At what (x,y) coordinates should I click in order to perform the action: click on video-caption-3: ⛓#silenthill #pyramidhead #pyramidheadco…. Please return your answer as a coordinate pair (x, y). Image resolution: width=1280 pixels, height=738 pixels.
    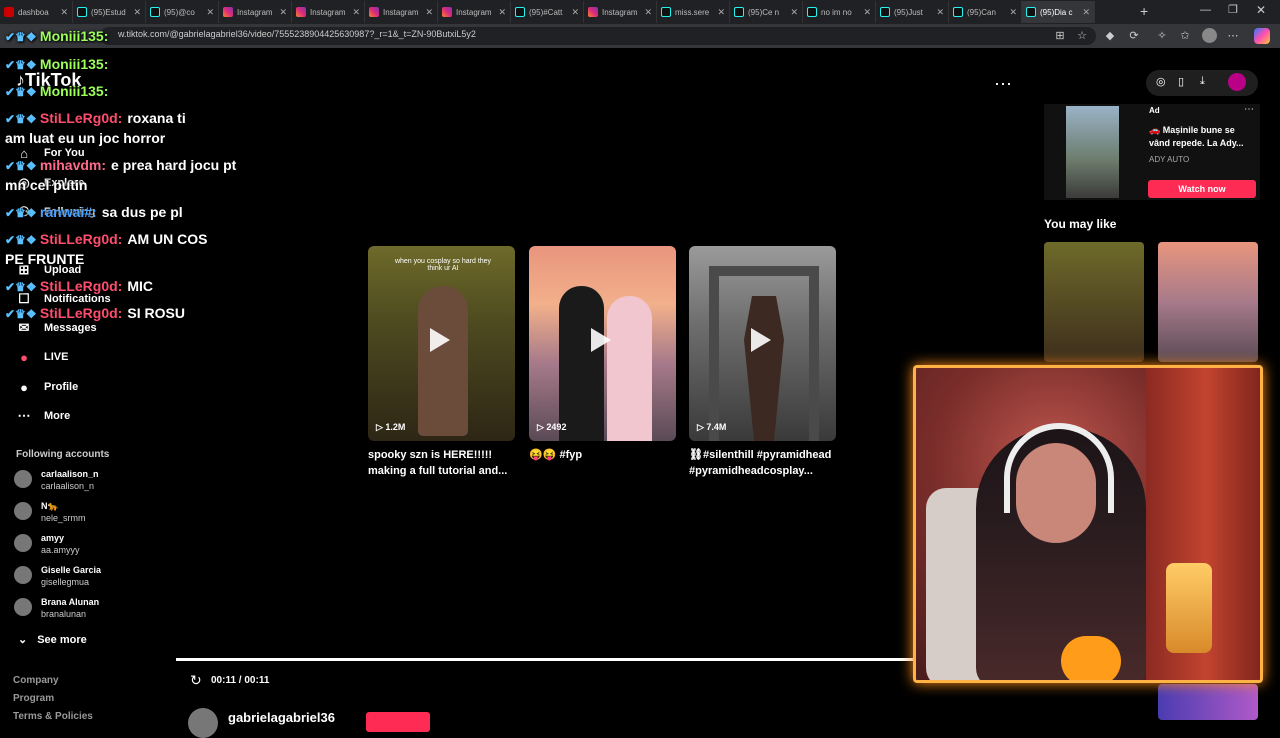
    Looking at the image, I should click on (762, 463).